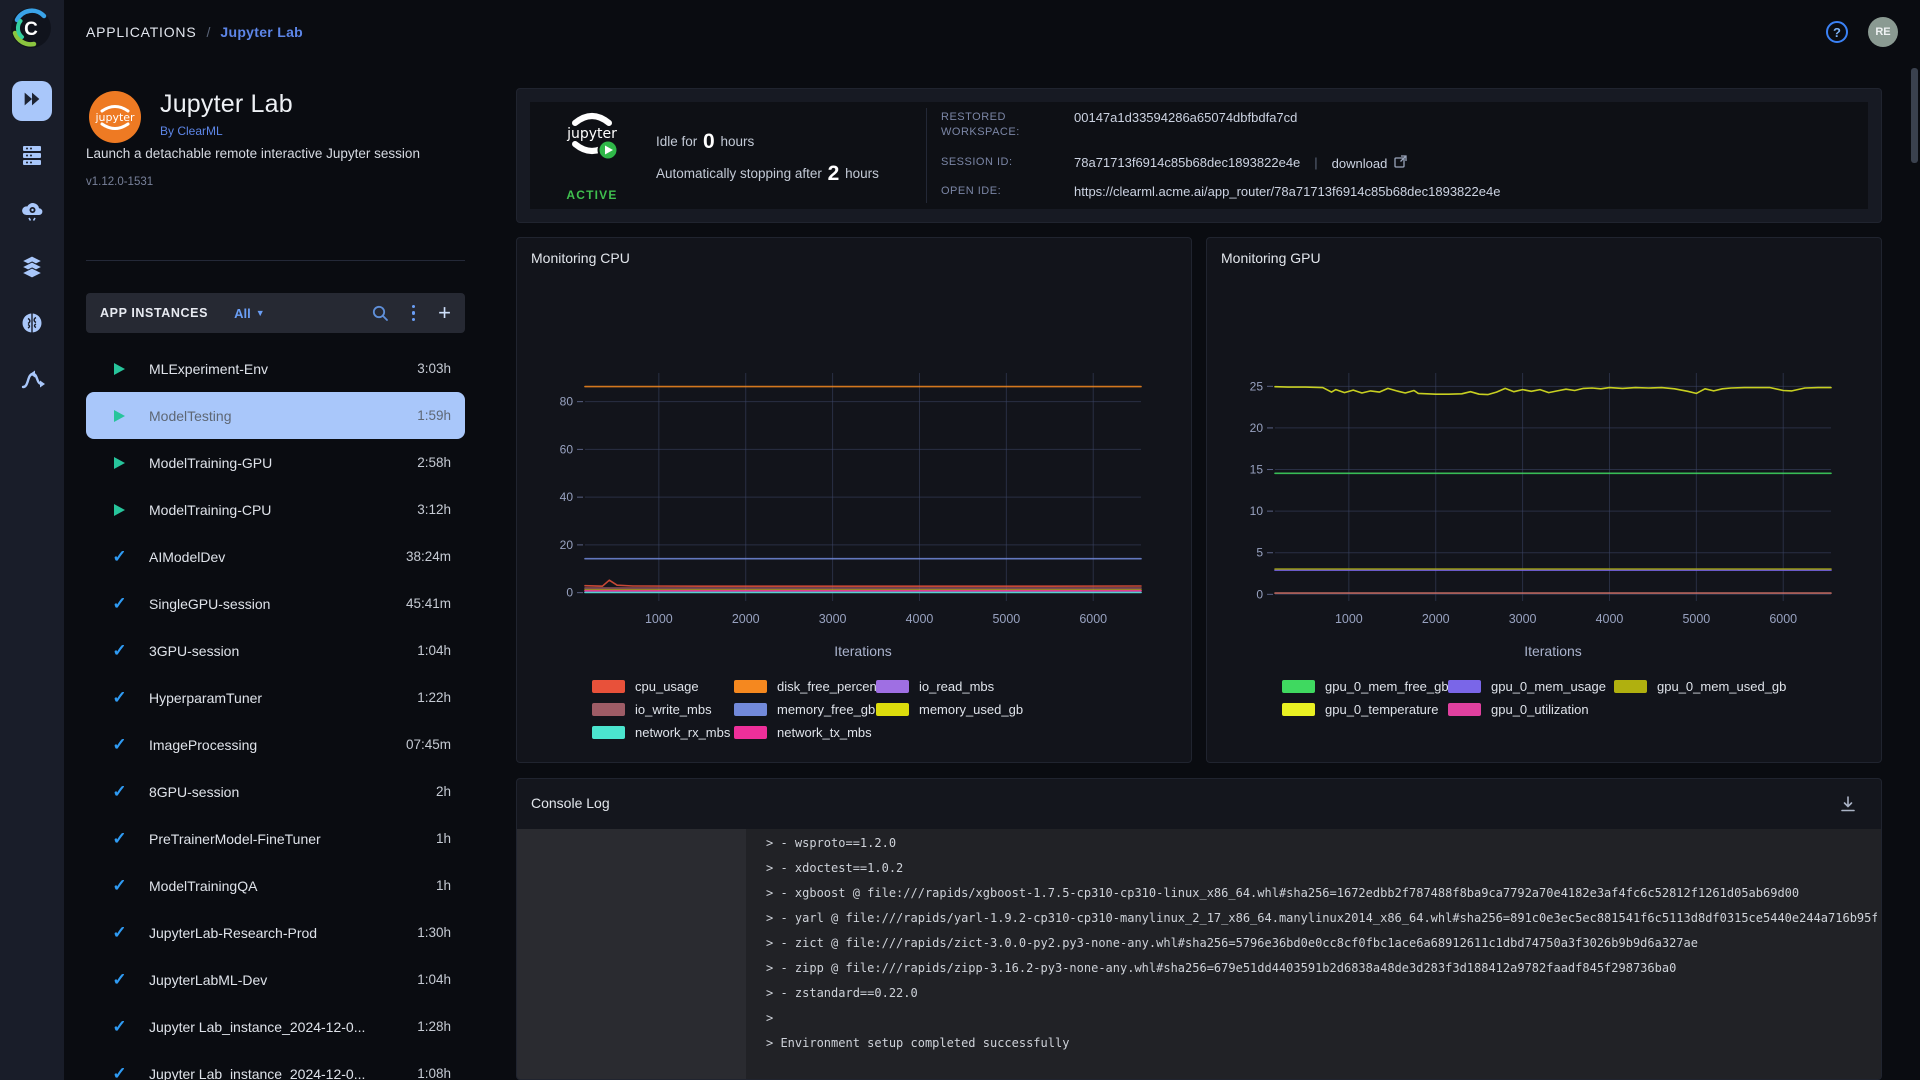 The image size is (1920, 1080). Describe the element at coordinates (275, 556) in the screenshot. I see `instance-row: ✓ AIModelDev 38:24m` at that location.